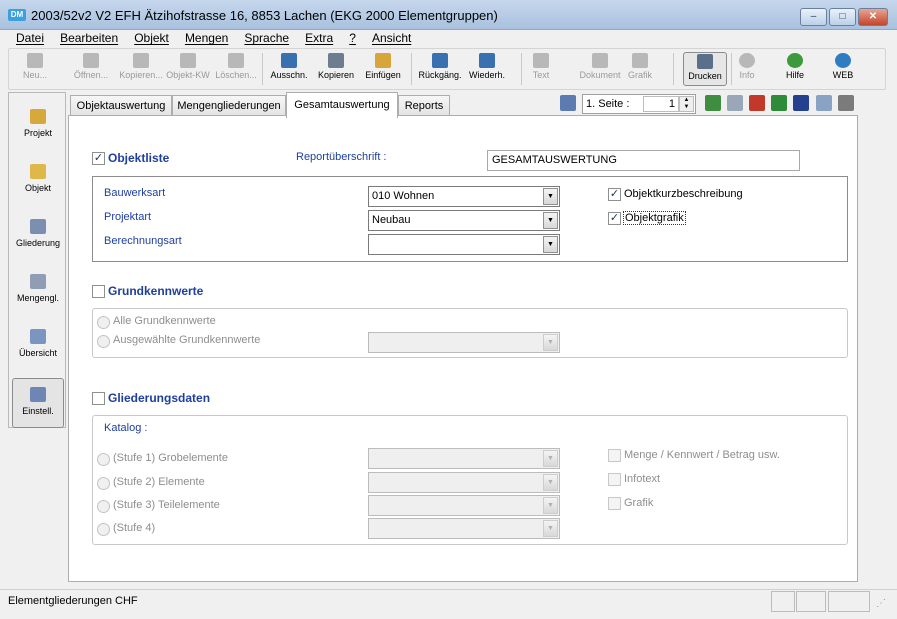 The height and width of the screenshot is (619, 897). Describe the element at coordinates (383, 66) in the screenshot. I see `paste-button: Einfügen` at that location.